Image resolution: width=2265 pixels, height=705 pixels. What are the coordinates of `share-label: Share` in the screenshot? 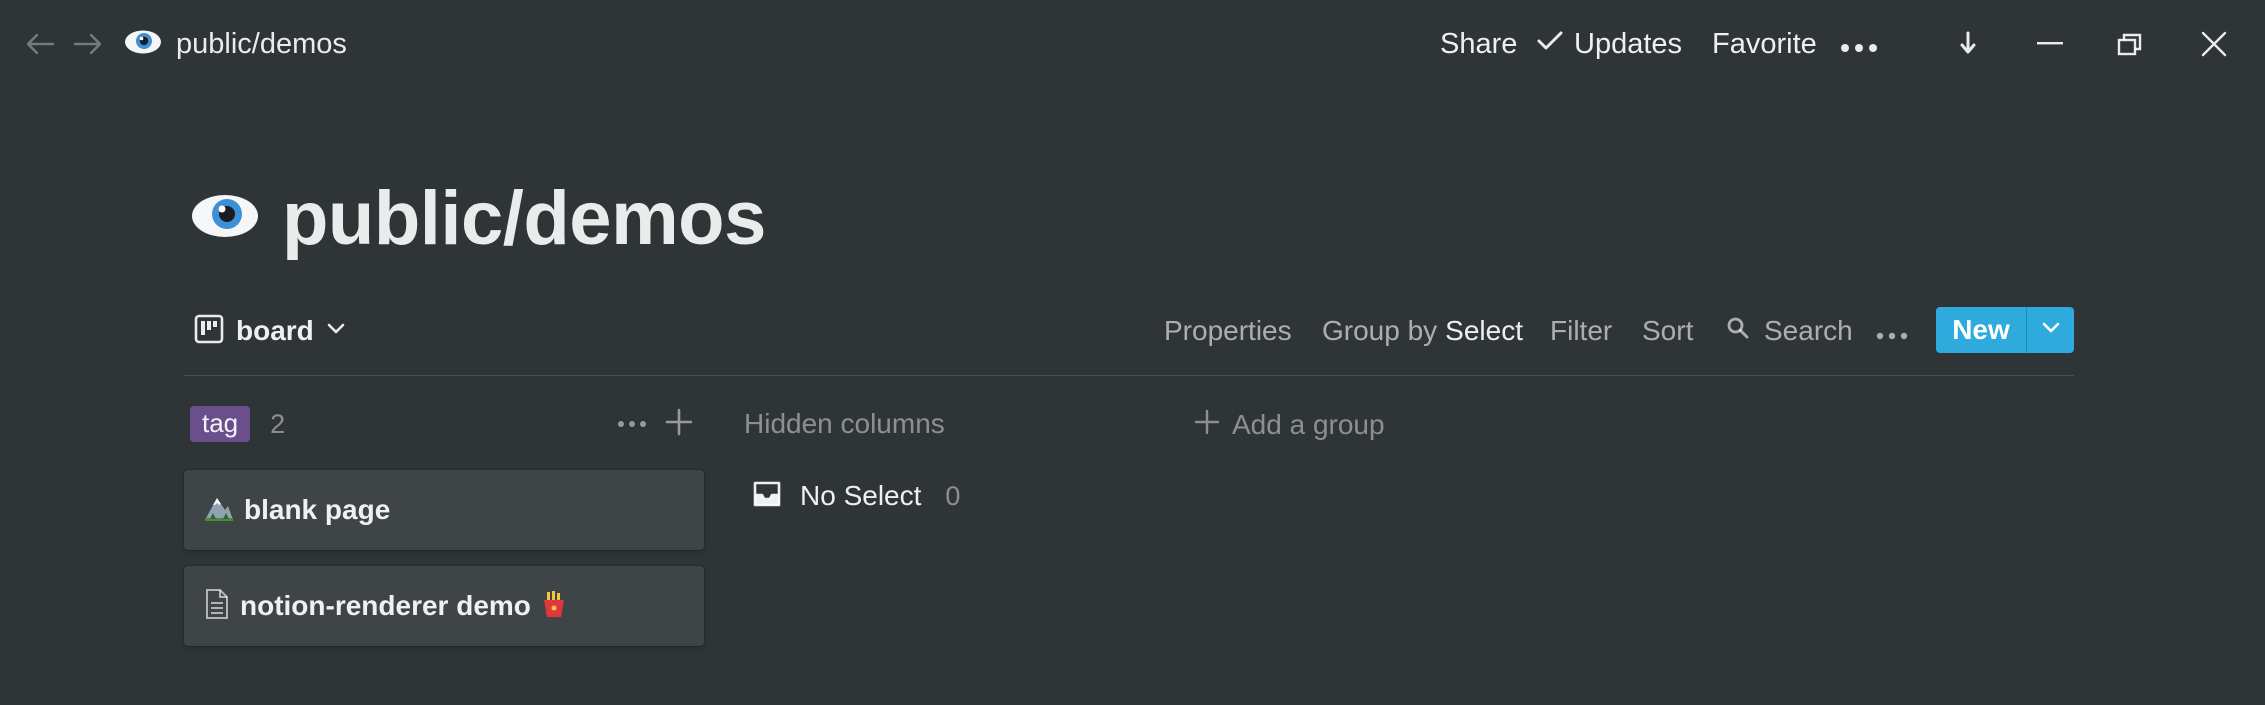 It's located at (1479, 43).